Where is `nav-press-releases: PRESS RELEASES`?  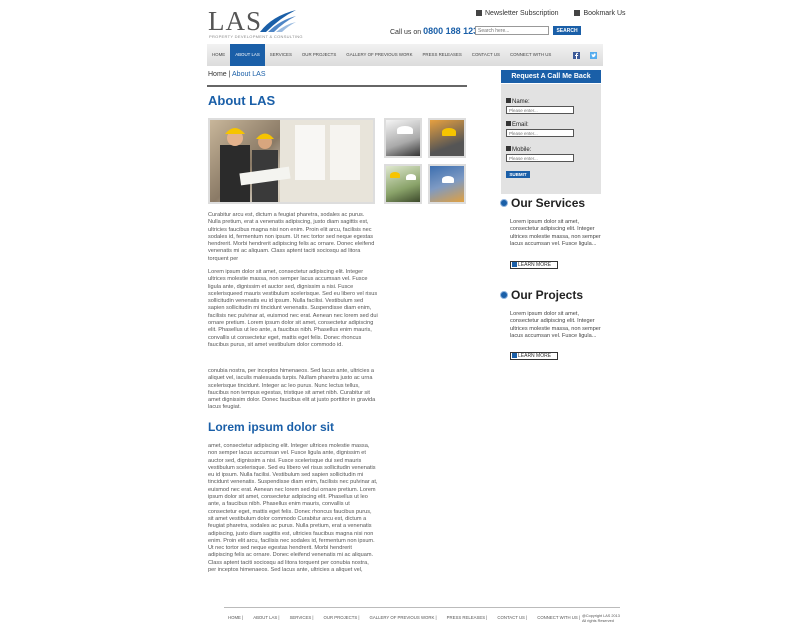
nav-press-releases: PRESS RELEASES is located at coordinates (442, 55).